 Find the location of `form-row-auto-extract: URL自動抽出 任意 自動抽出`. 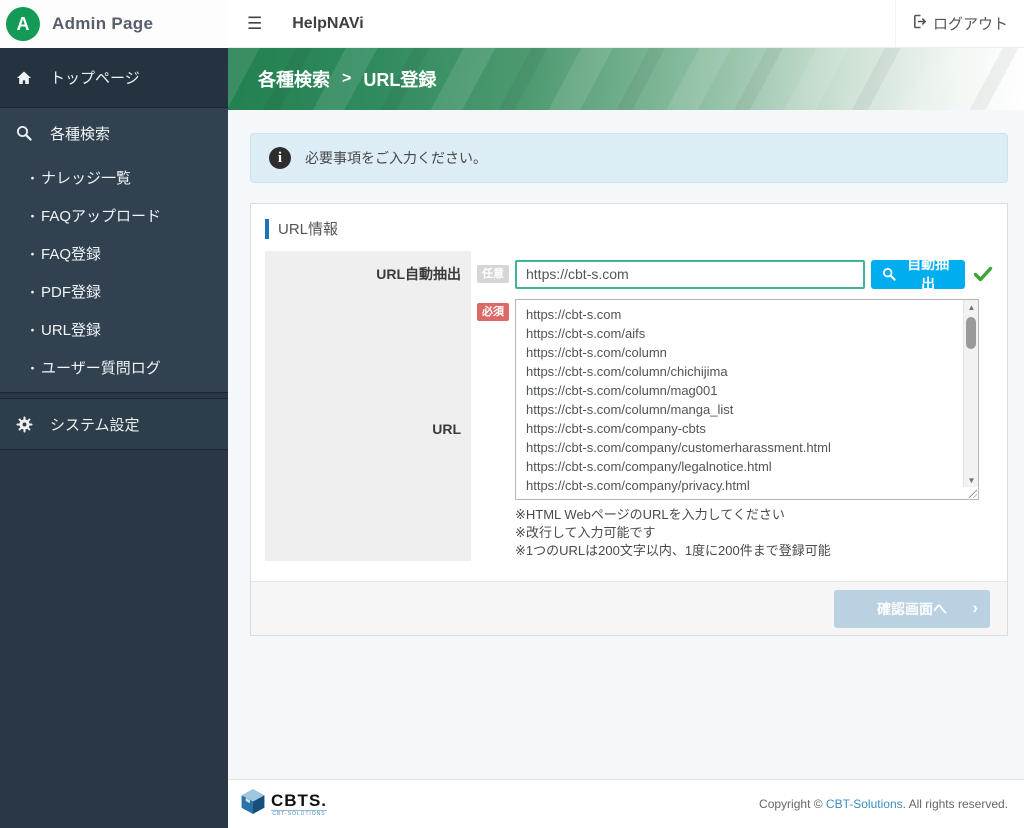

form-row-auto-extract: URL自動抽出 任意 自動抽出 is located at coordinates (629, 274).